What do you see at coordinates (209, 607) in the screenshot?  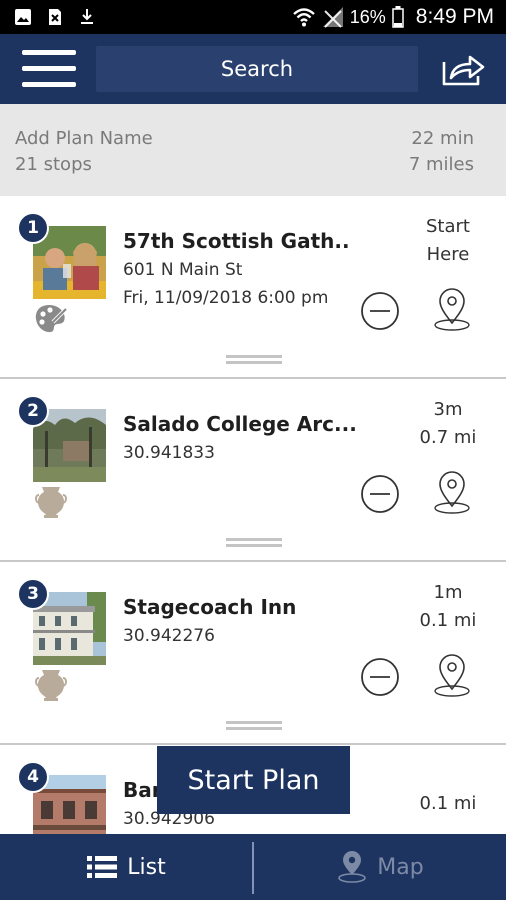 I see `stop-title: Stagecoach Inn` at bounding box center [209, 607].